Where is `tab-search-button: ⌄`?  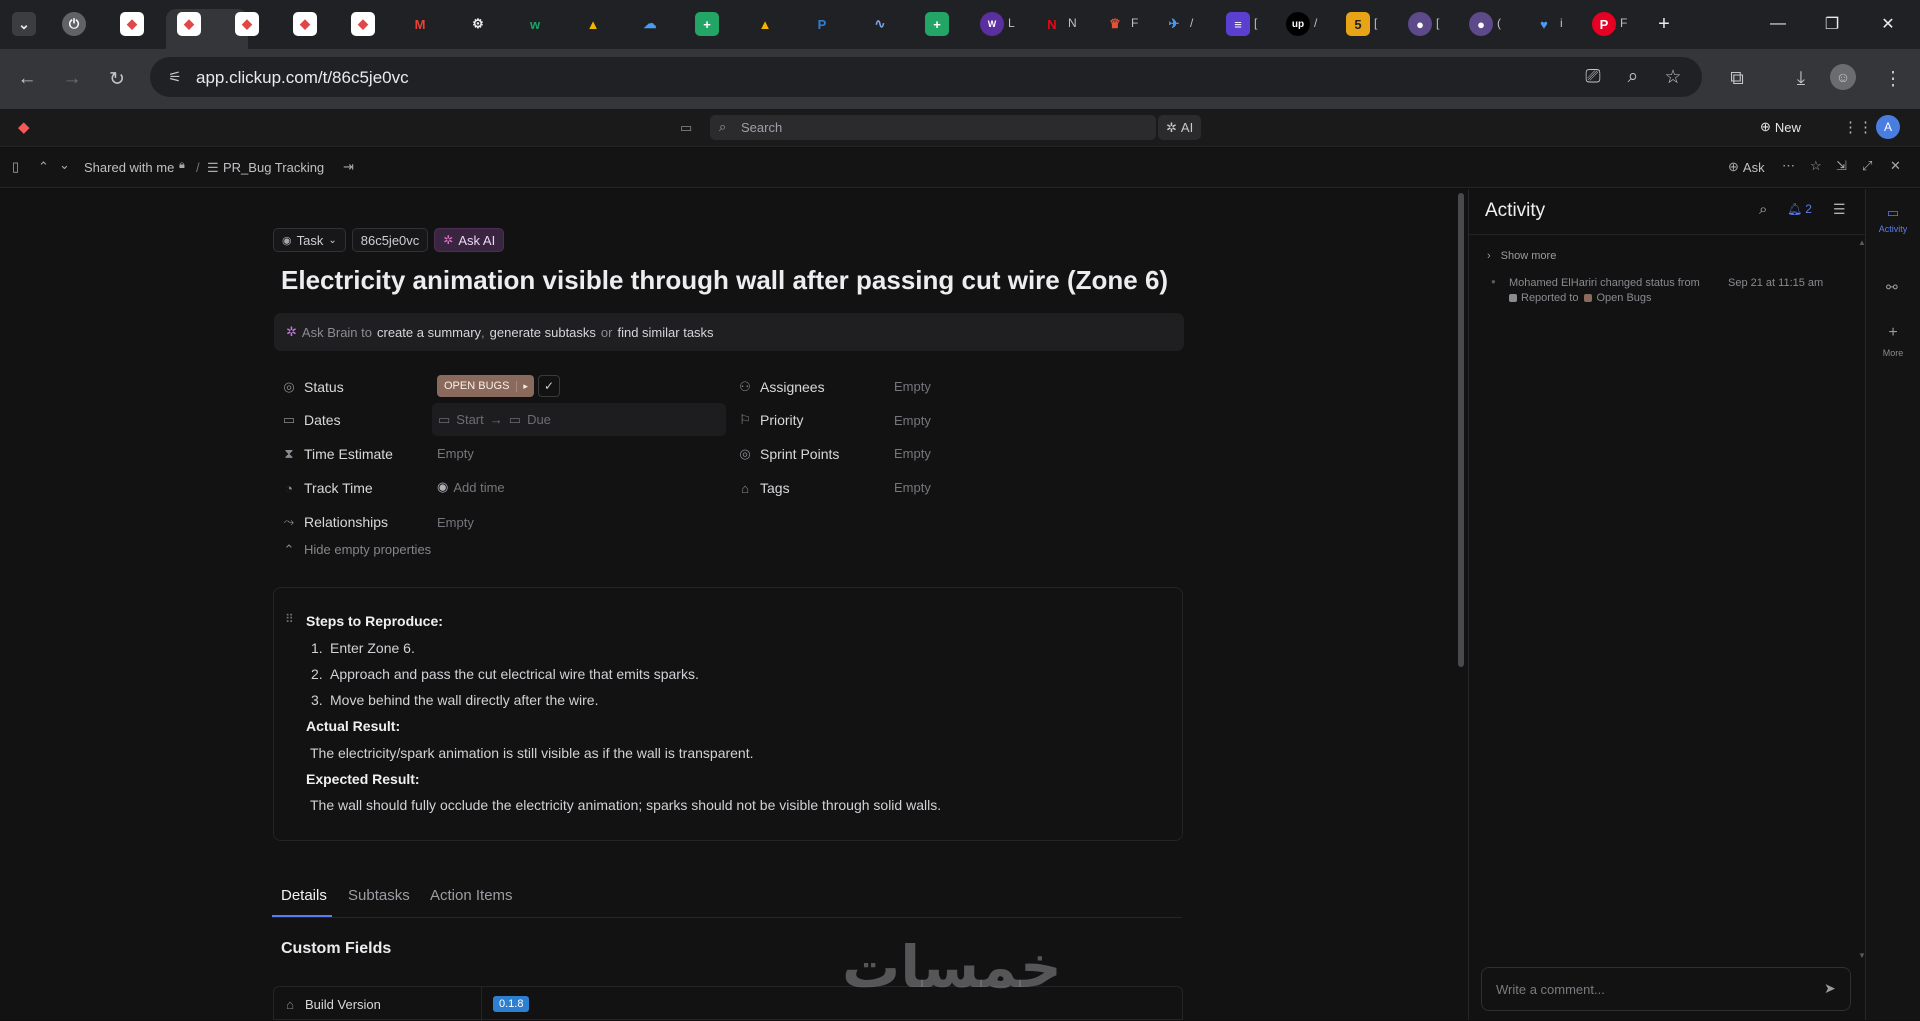
tab-search-button: ⌄ is located at coordinates (24, 24).